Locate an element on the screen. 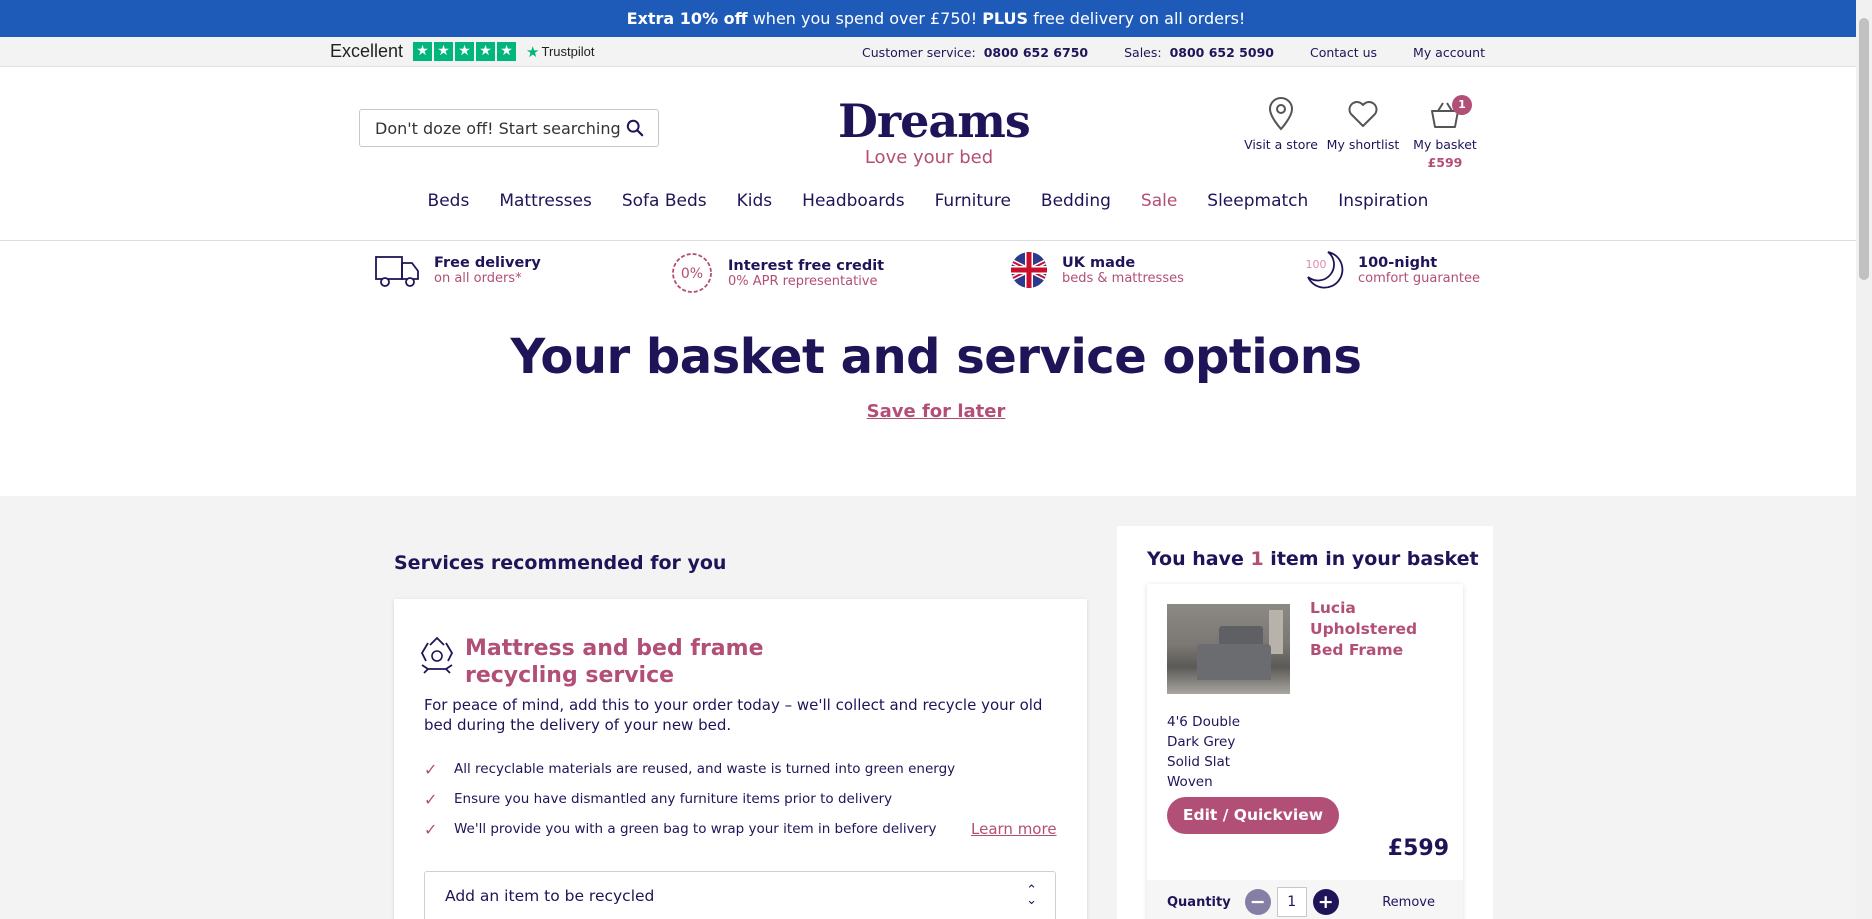 The width and height of the screenshot is (1872, 919). recycling-card-title: Mattress and bed frame recycling service is located at coordinates (614, 662).